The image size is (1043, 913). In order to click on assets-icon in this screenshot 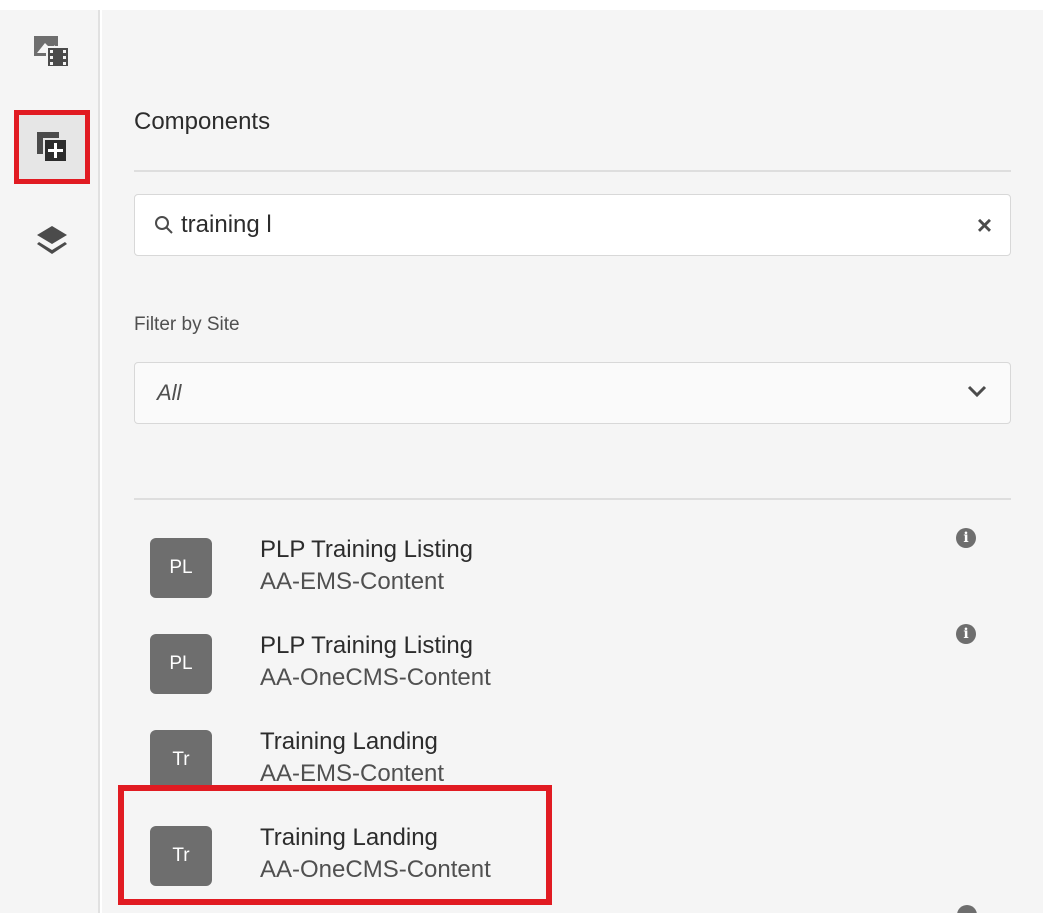, I will do `click(52, 52)`.